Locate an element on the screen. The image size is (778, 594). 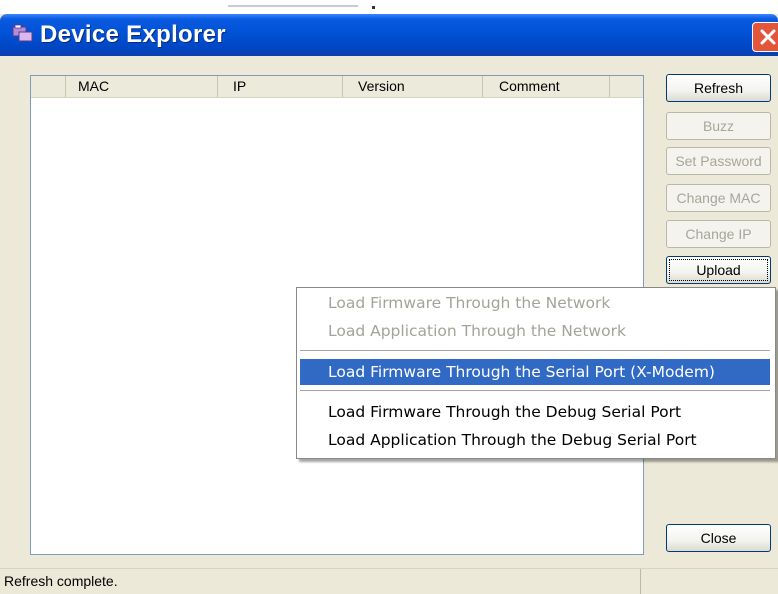
change-mac-button: Change MAC is located at coordinates (718, 198).